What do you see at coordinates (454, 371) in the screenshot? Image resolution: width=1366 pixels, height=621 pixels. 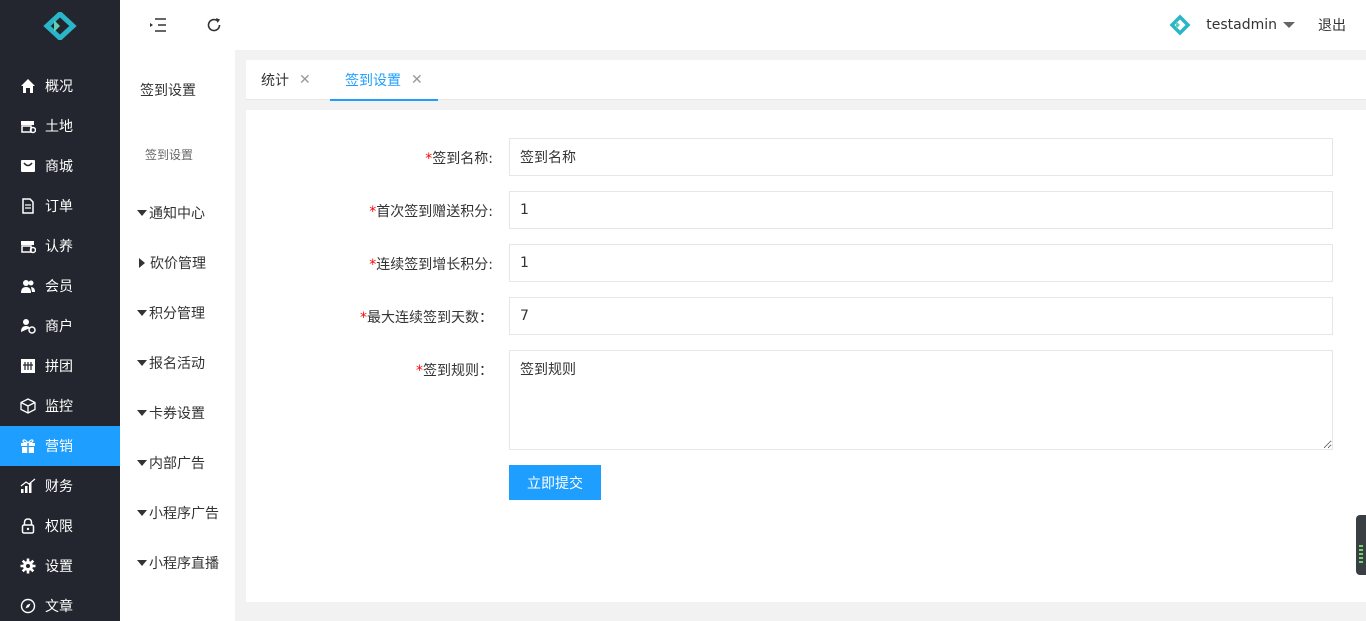 I see `form-label: *签到规则：` at bounding box center [454, 371].